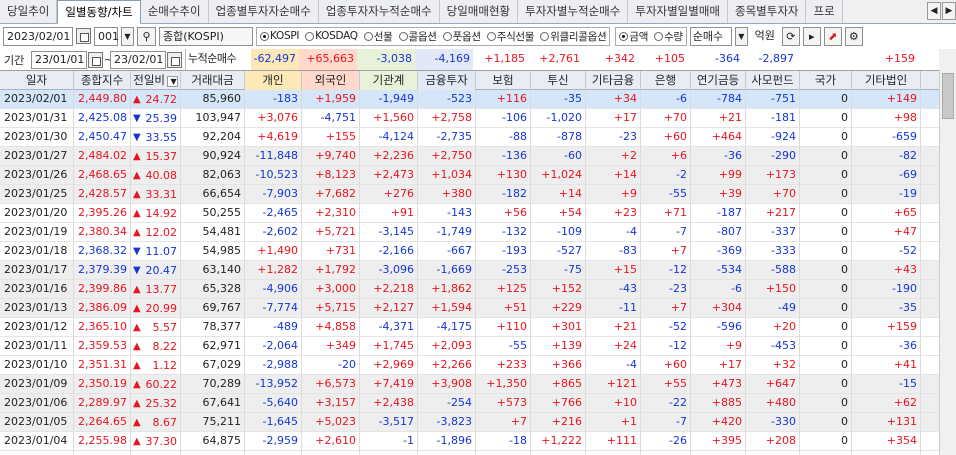 This screenshot has height=455, width=956. I want to click on tab-next-icon: ▶, so click(949, 11).